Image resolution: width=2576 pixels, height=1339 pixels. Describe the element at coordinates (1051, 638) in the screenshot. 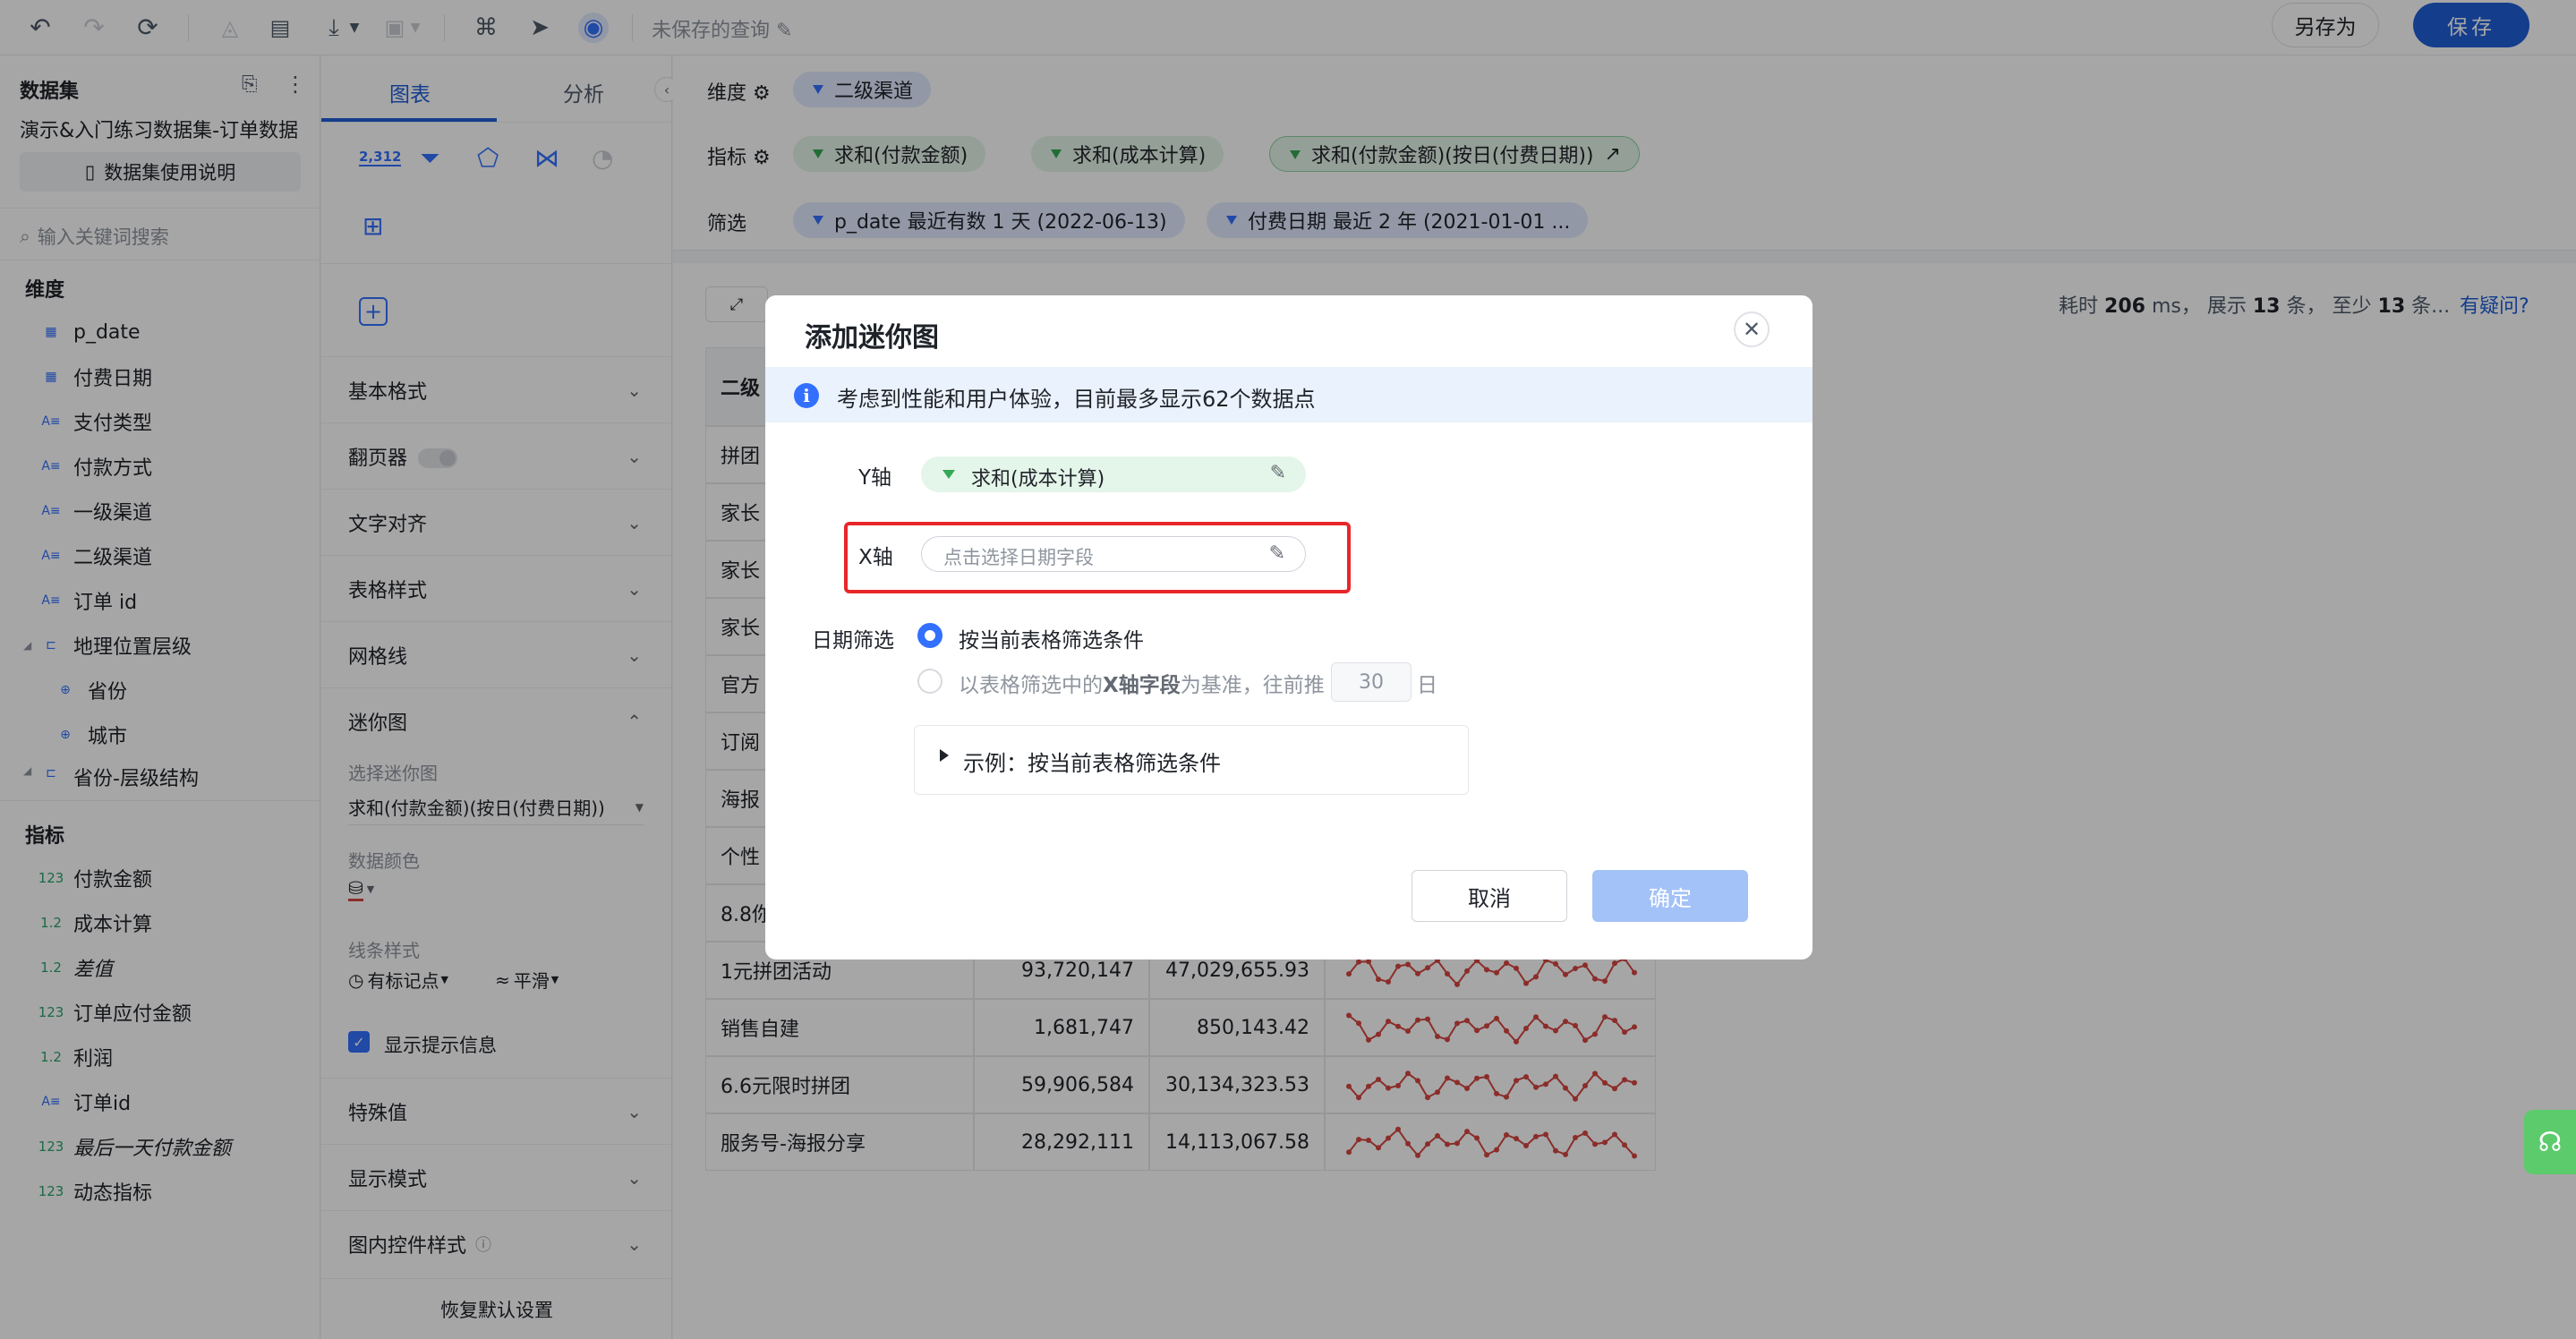

I see `date-filter-option-current-label: 按当前表格筛选条件` at that location.